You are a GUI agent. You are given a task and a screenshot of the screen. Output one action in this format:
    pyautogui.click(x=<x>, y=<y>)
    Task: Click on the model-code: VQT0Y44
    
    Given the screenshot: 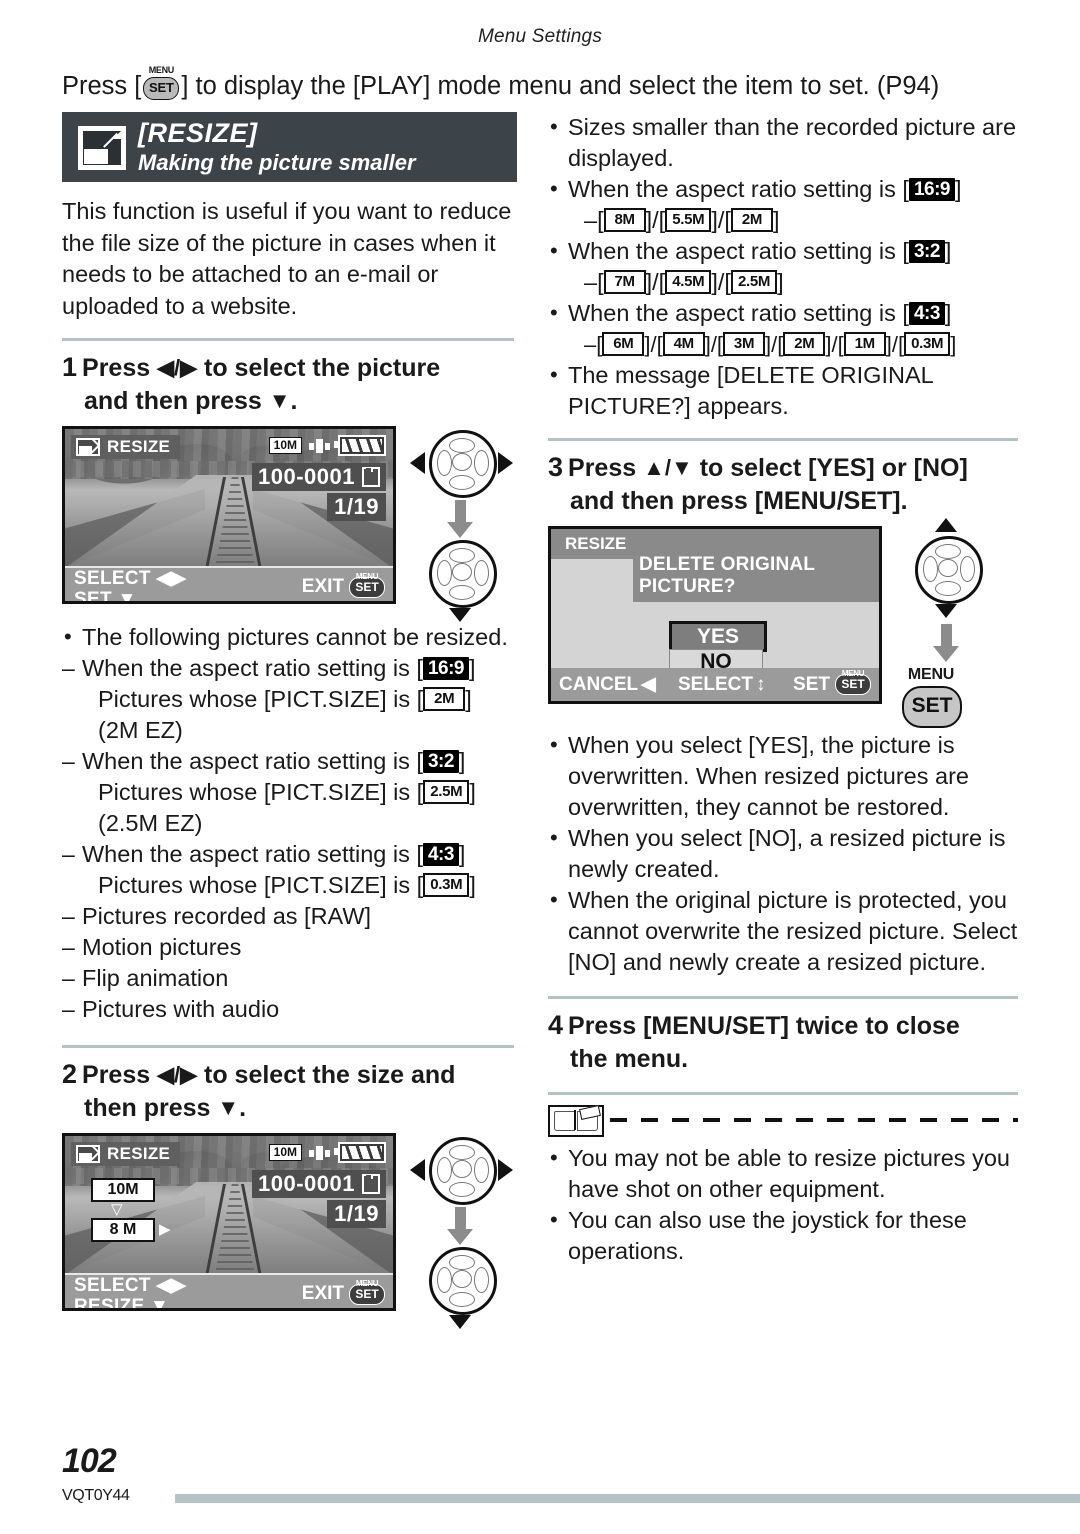 What is the action you would take?
    pyautogui.click(x=96, y=1495)
    